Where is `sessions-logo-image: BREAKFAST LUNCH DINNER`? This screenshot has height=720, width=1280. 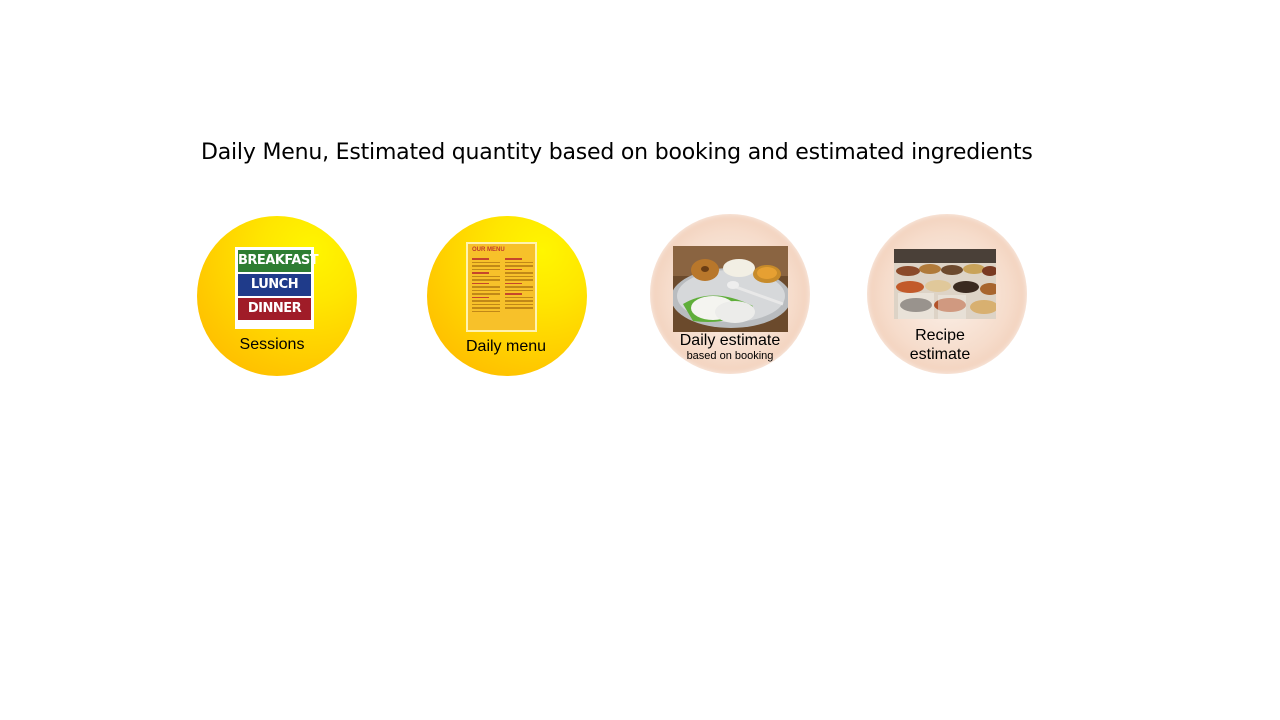 sessions-logo-image: BREAKFAST LUNCH DINNER is located at coordinates (277, 288).